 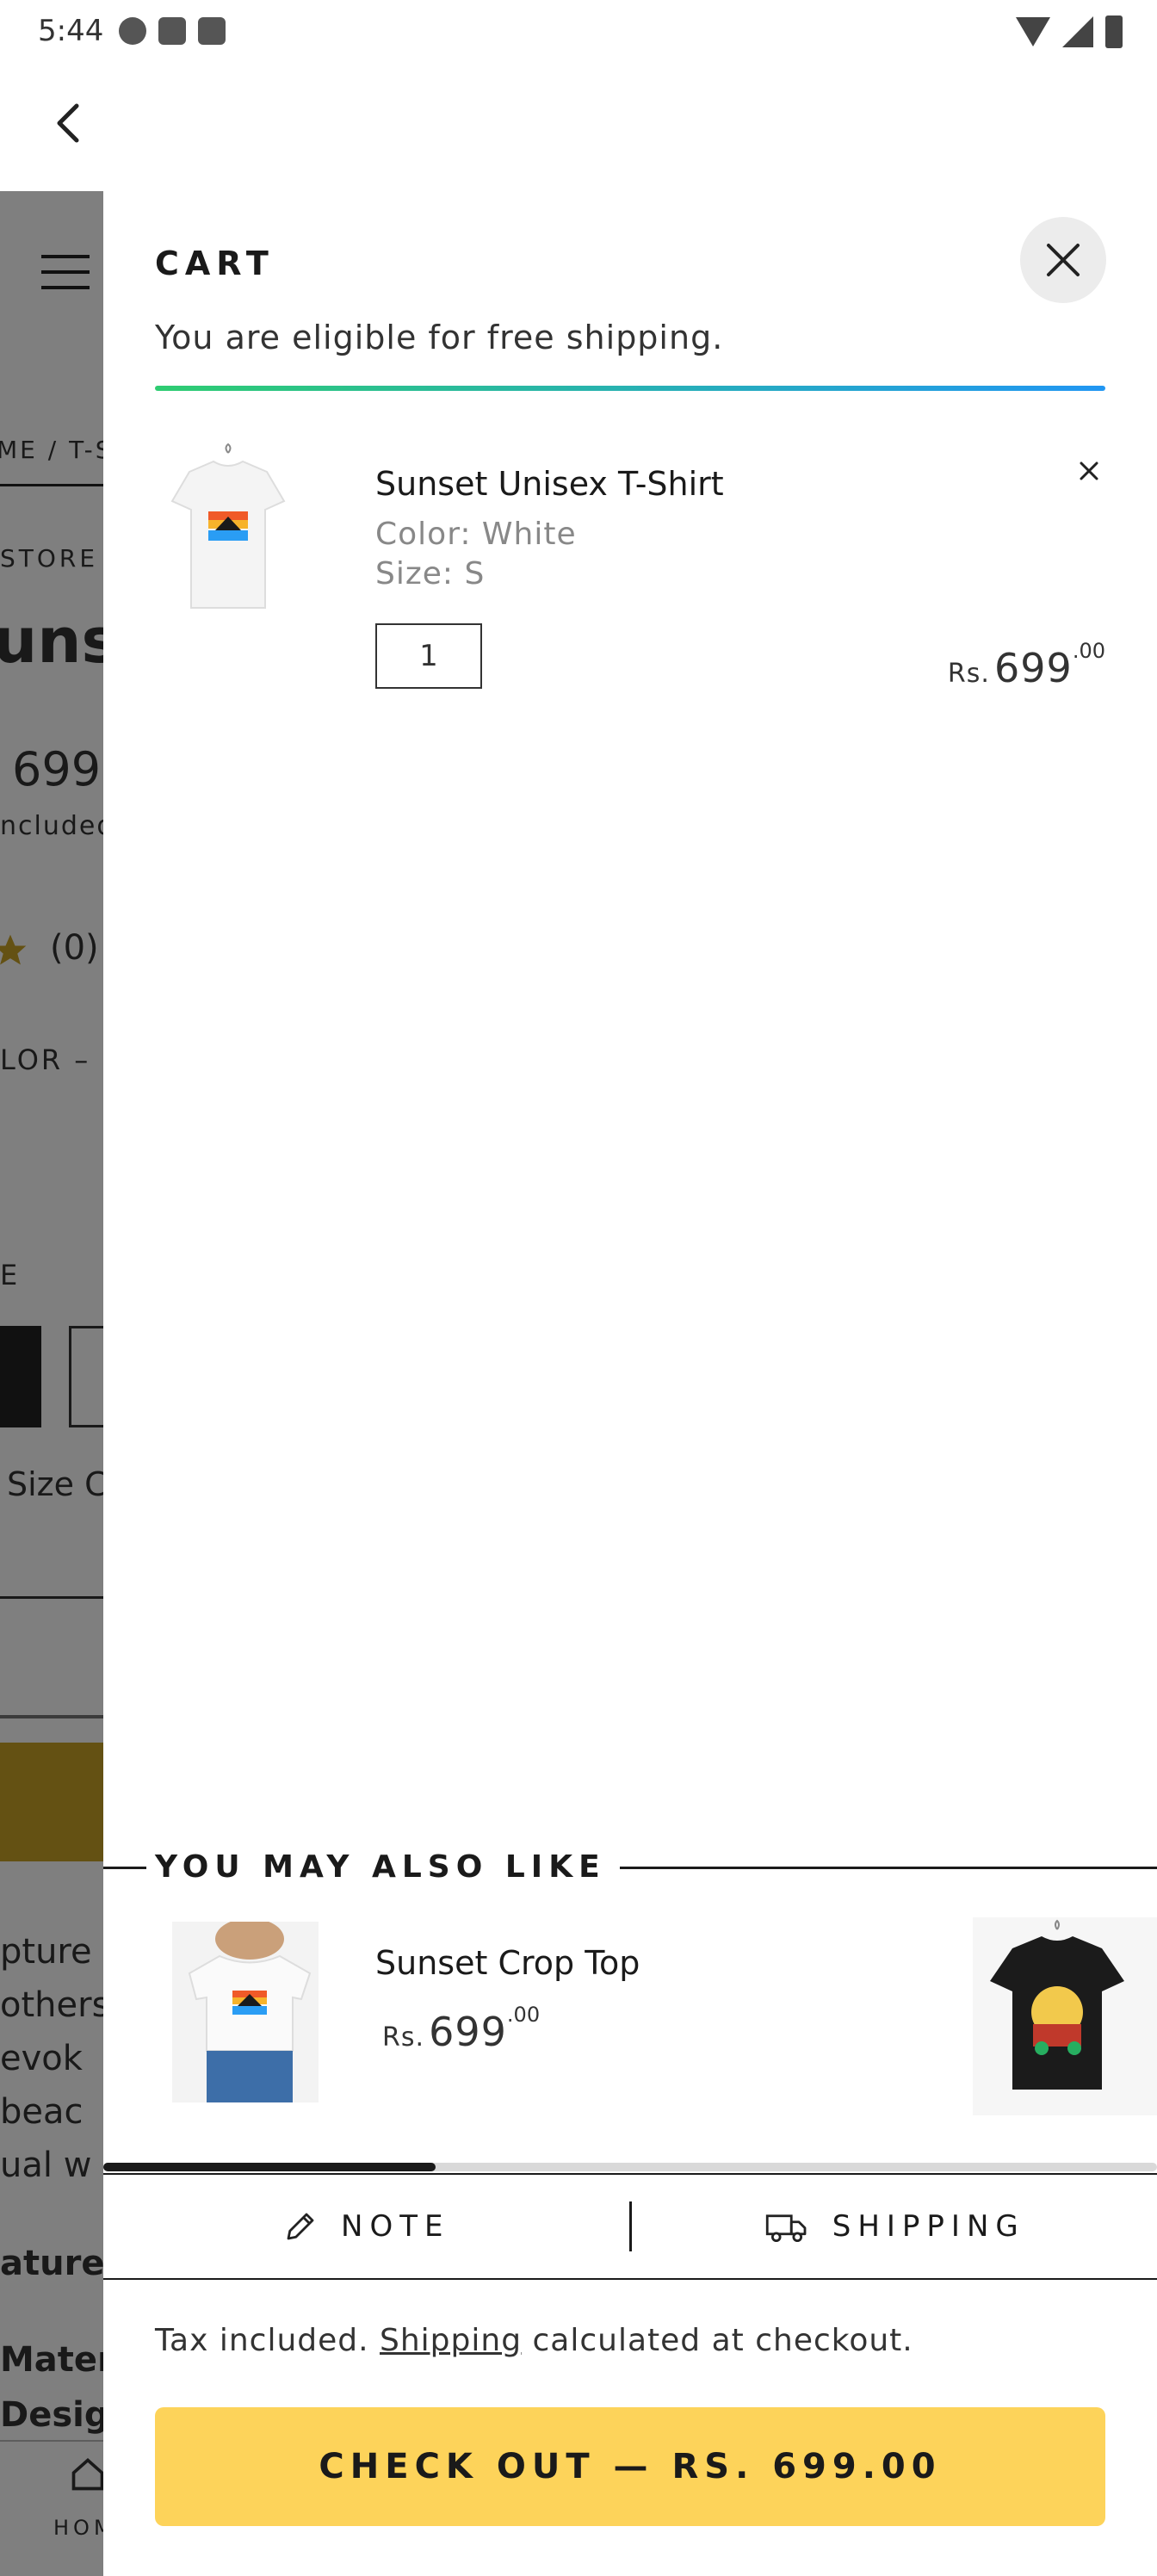 What do you see at coordinates (630, 2227) in the screenshot?
I see `cart-actions-bar: NOTE SHIPPING` at bounding box center [630, 2227].